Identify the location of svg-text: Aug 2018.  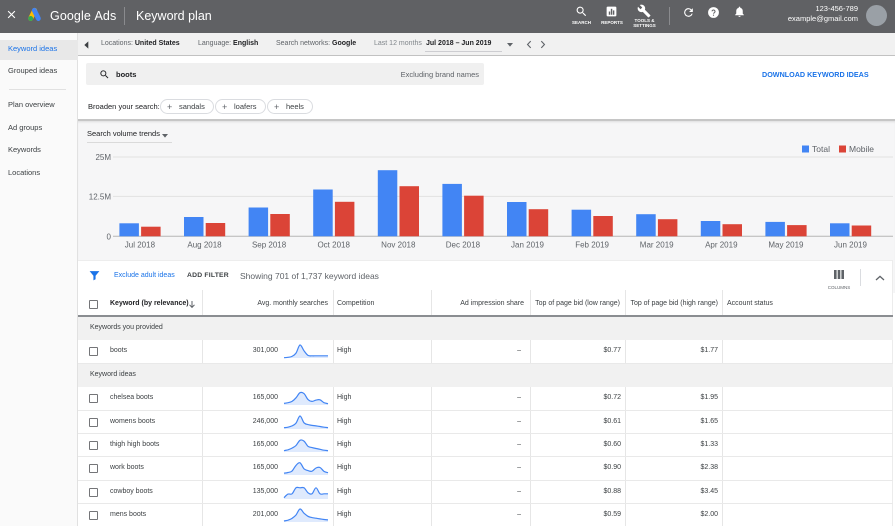
(204, 245).